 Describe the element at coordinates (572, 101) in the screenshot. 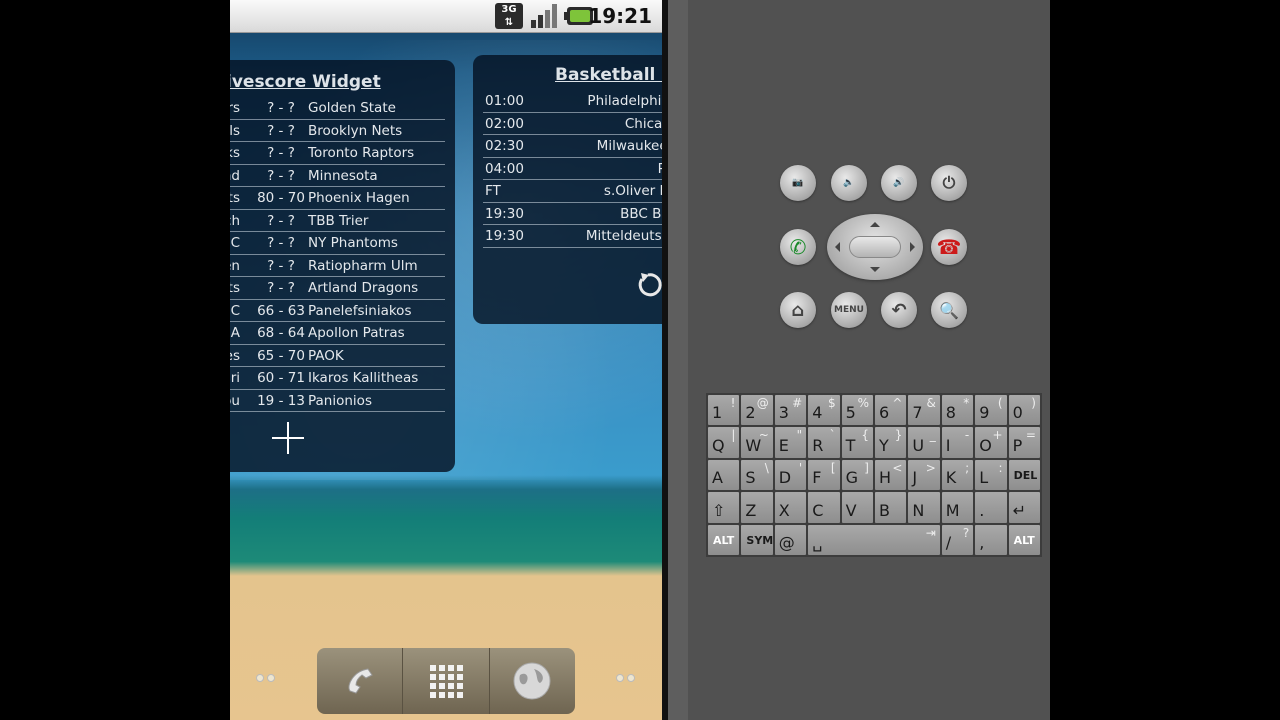

I see `schedule-row: 01:00 Philadelphia 76er` at that location.